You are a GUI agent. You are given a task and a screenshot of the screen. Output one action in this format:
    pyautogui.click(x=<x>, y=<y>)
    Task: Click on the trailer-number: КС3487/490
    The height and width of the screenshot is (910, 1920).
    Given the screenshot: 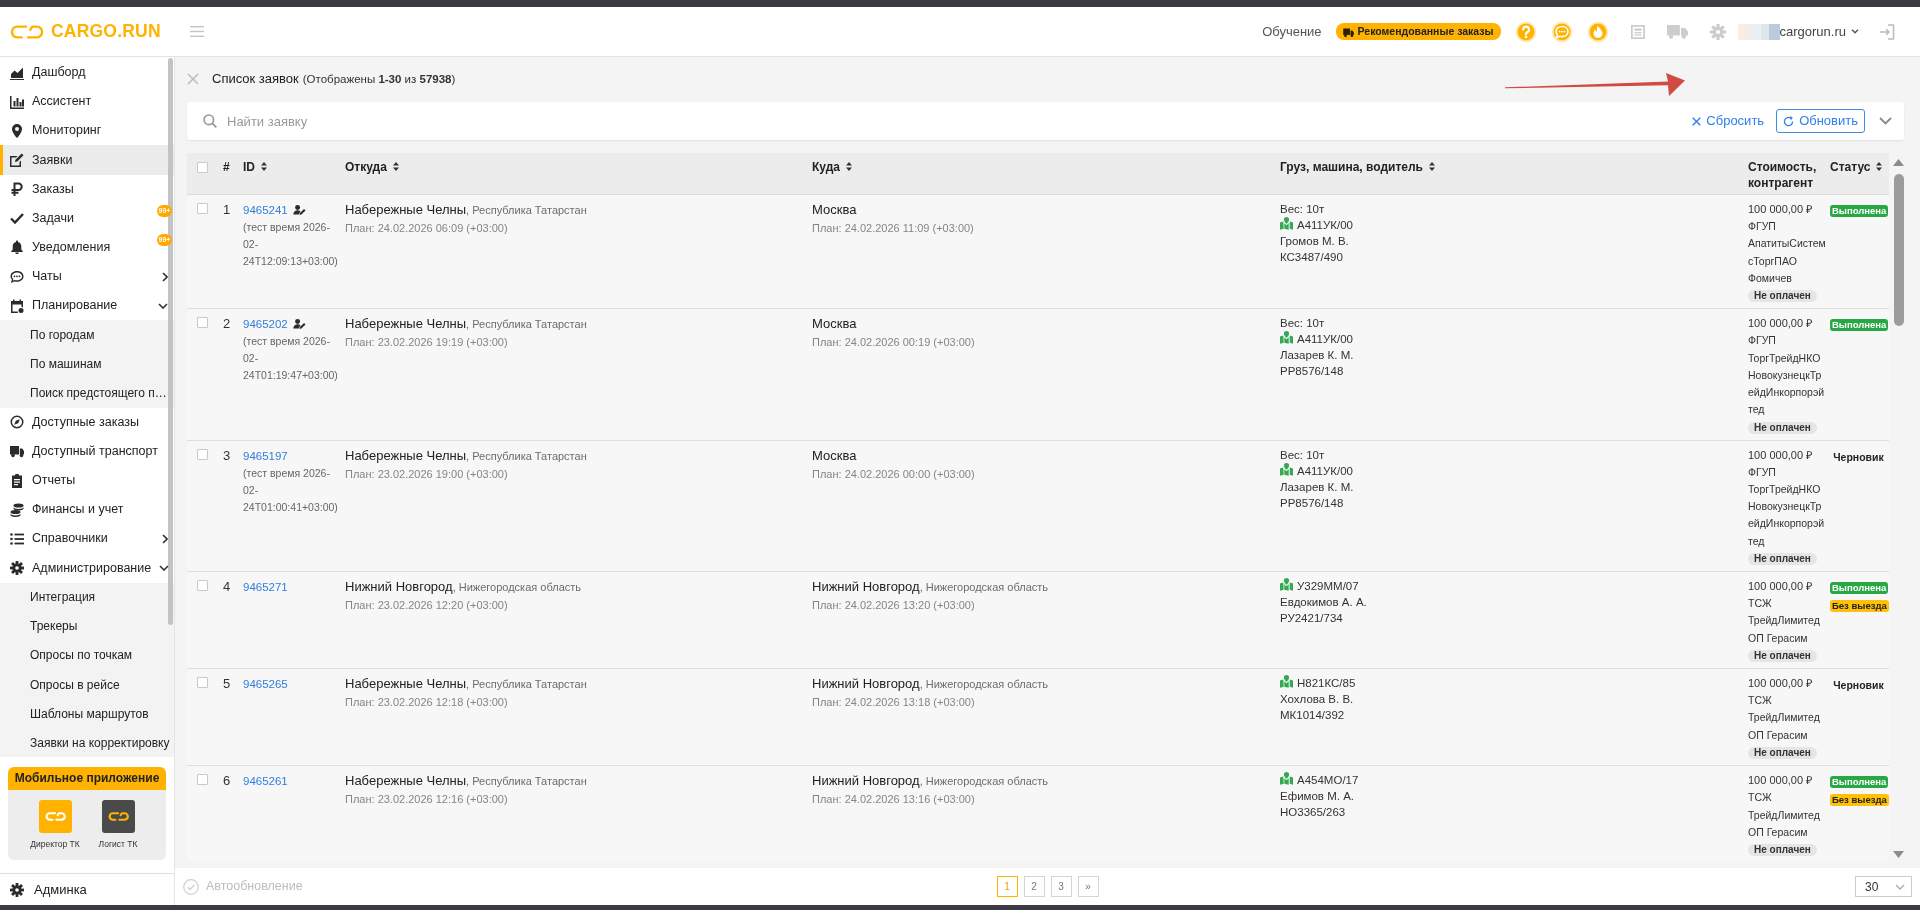 What is the action you would take?
    pyautogui.click(x=1311, y=257)
    